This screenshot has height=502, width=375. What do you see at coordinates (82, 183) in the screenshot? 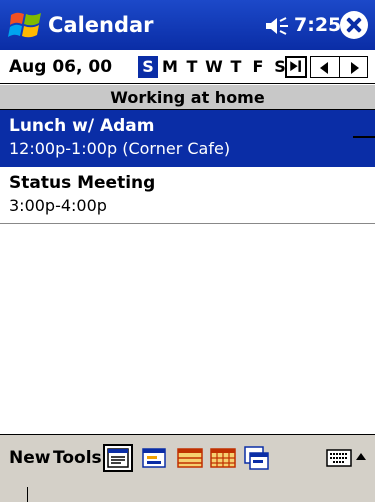
I see `appointment-title: Status Meeting` at bounding box center [82, 183].